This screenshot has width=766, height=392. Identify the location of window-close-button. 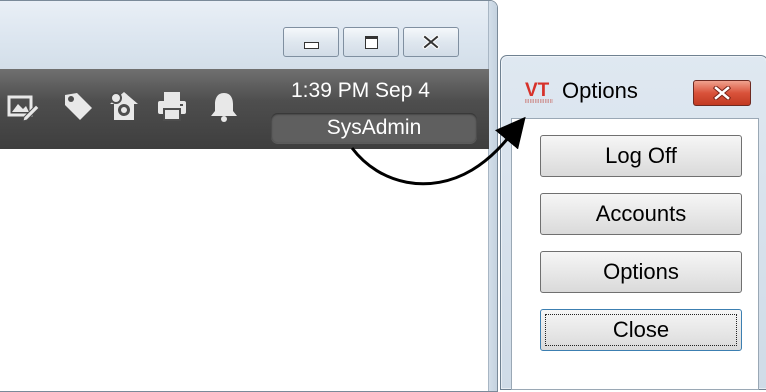
(431, 42).